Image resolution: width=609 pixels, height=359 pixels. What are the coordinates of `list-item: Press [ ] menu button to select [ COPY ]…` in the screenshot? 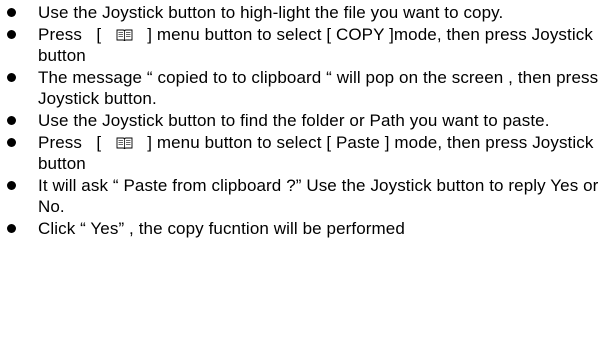 It's located at (304, 45).